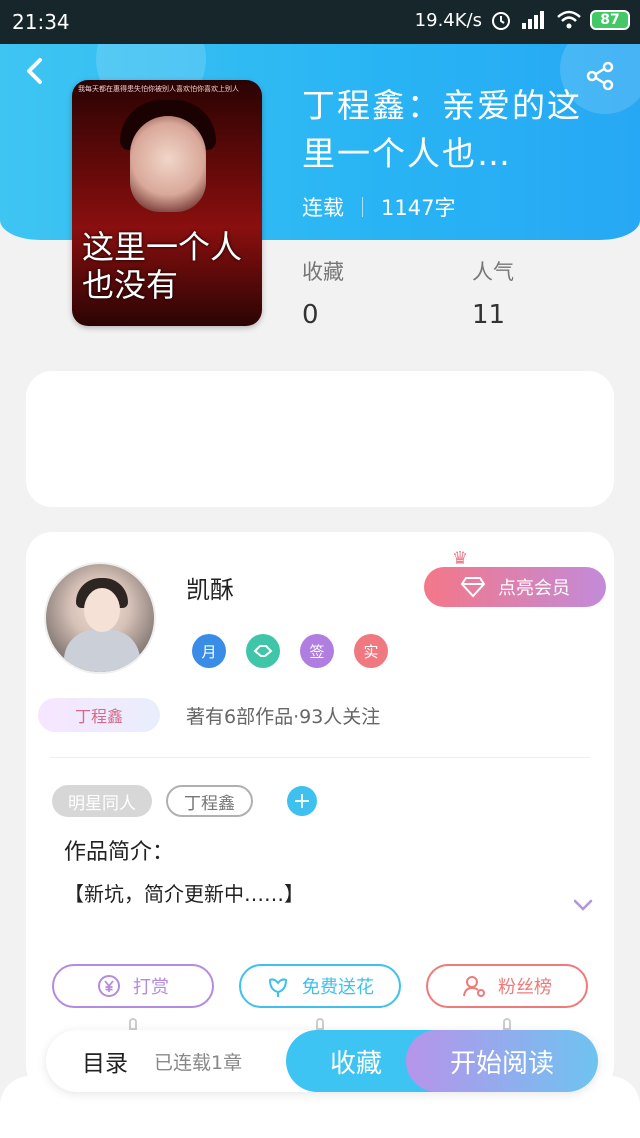  I want to click on yen-icon, so click(109, 986).